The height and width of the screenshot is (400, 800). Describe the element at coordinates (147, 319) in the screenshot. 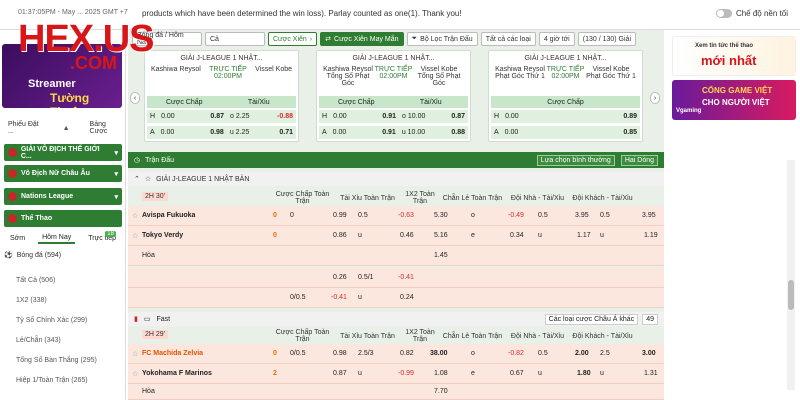

I see `tv-icon: ▭` at that location.